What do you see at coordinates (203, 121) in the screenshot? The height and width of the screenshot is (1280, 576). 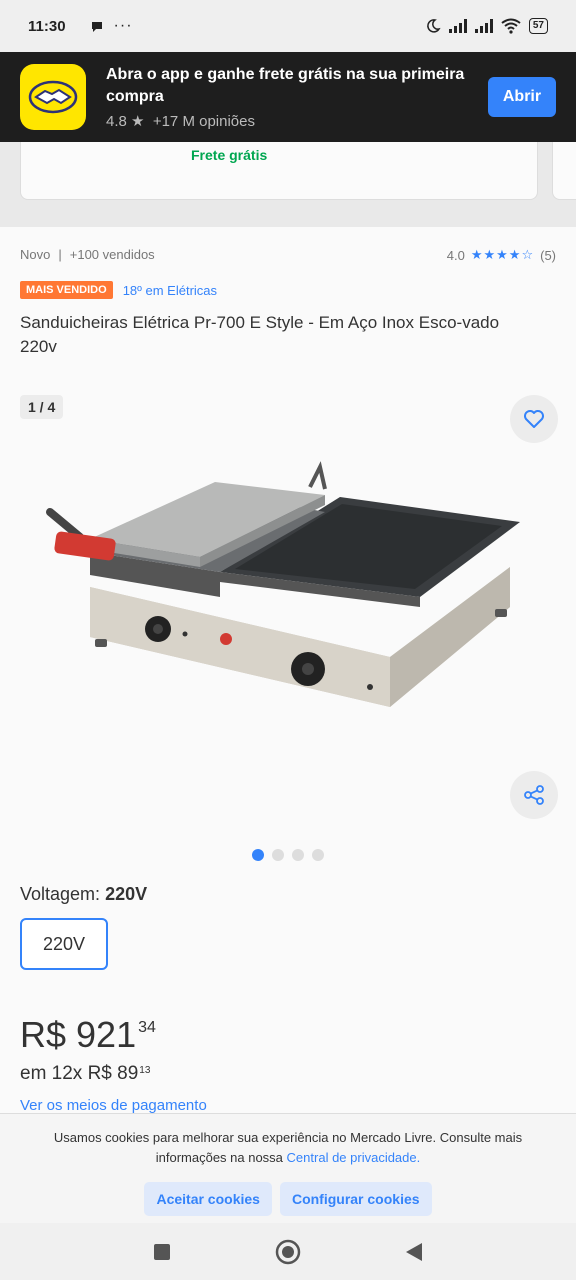 I see `app-reviews-count: +17 M opiniões` at bounding box center [203, 121].